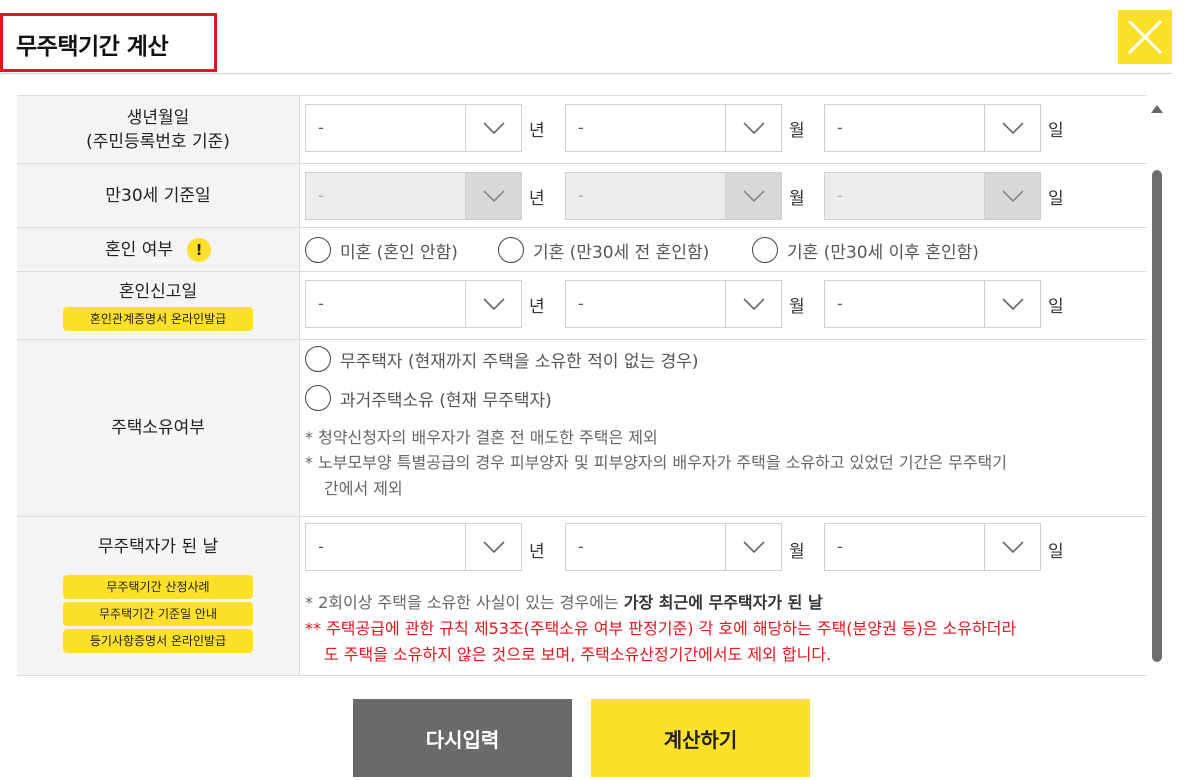 Image resolution: width=1184 pixels, height=780 pixels. Describe the element at coordinates (158, 587) in the screenshot. I see `calc-examples-link-button: 무주택기간 산정사례` at that location.